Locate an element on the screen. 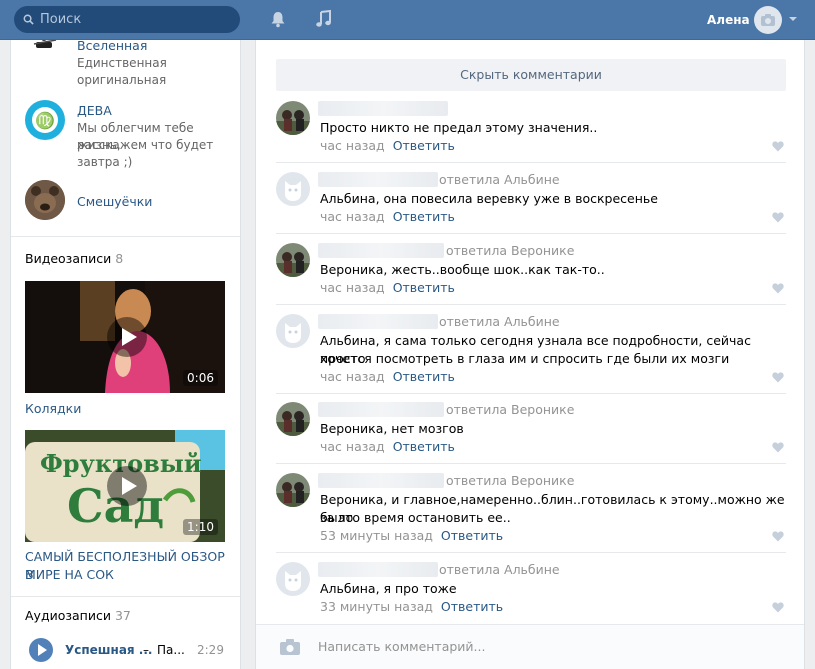 This screenshot has width=815, height=669. video-thumbnail: Фруктовый Сад 1:10 is located at coordinates (125, 486).